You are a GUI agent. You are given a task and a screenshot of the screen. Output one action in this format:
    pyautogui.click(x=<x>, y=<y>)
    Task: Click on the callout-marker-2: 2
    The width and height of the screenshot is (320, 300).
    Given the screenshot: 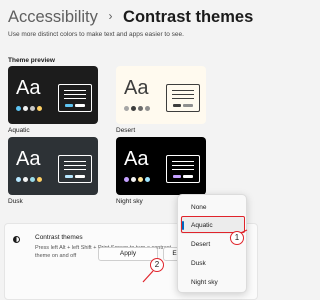 What is the action you would take?
    pyautogui.click(x=157, y=265)
    